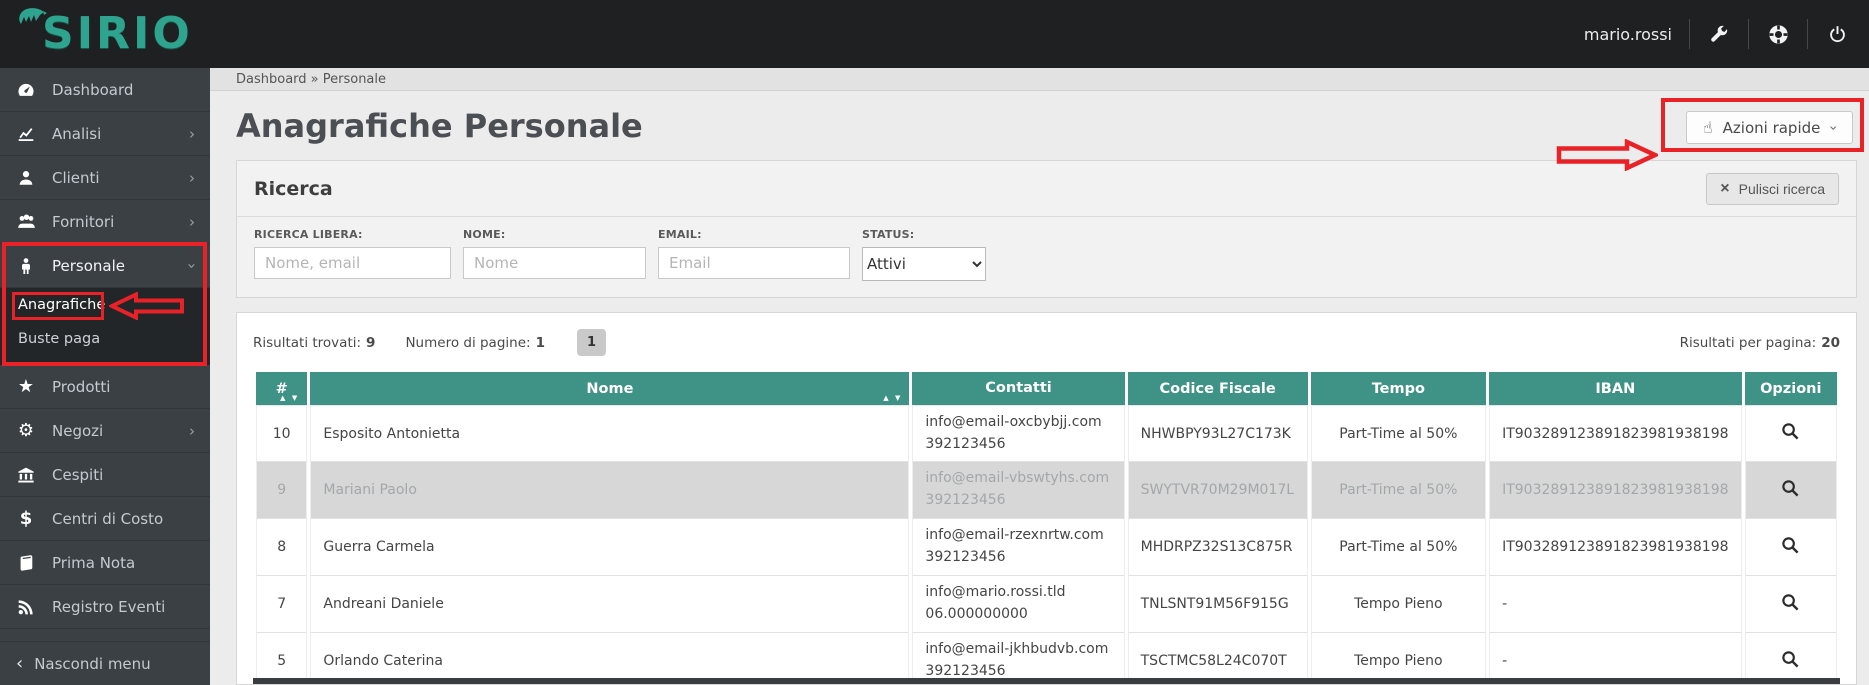  I want to click on quick-actions-button: ☝ Azioni rapide ›, so click(1769, 127).